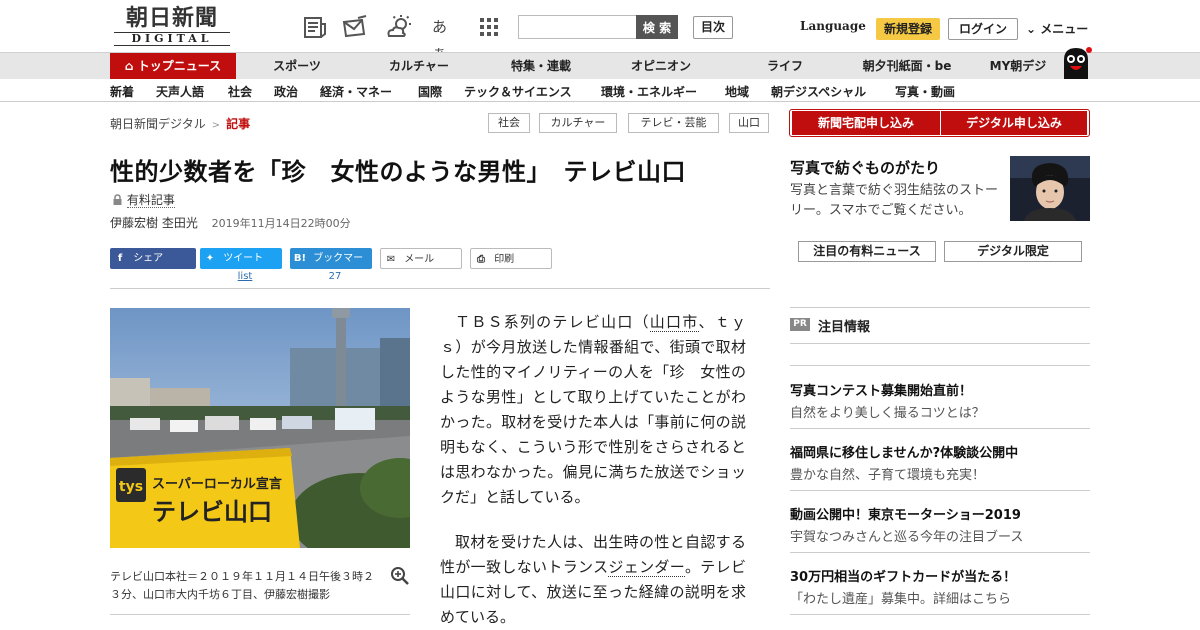  What do you see at coordinates (518, 91) in the screenshot?
I see `subnav-tech-science: テック＆サイエンス` at bounding box center [518, 91].